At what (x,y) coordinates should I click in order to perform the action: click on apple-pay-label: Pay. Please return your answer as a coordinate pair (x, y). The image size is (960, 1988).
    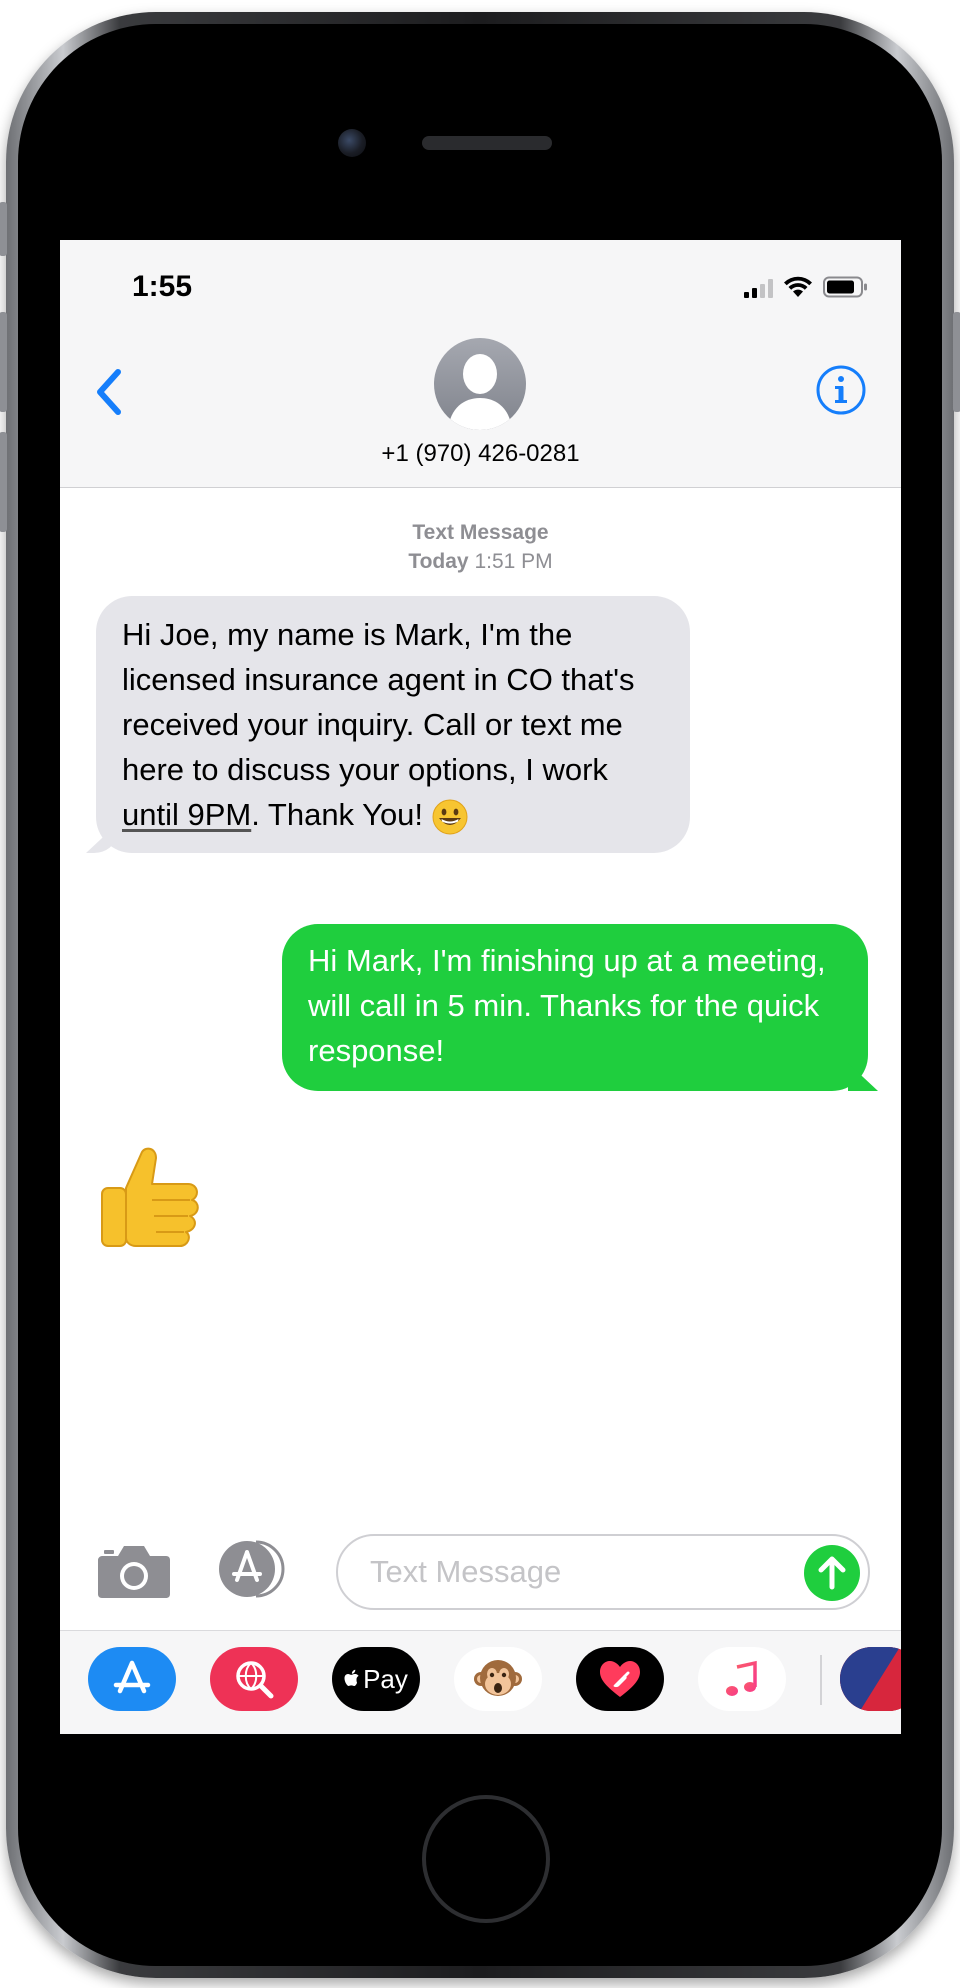
    Looking at the image, I should click on (385, 1678).